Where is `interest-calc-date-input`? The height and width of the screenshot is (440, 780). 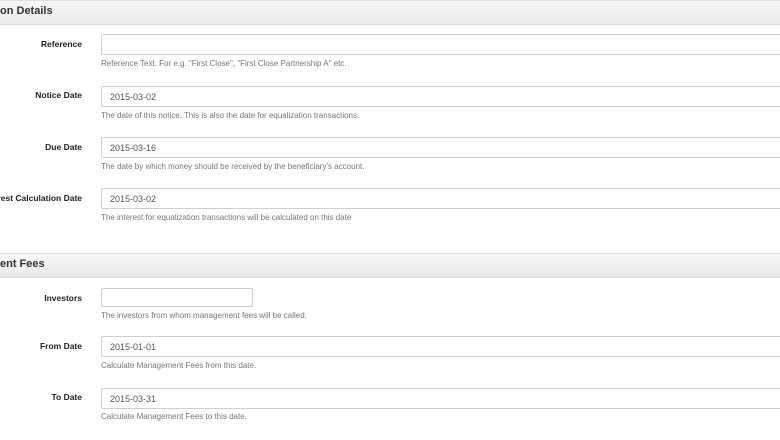 interest-calc-date-input is located at coordinates (440, 198).